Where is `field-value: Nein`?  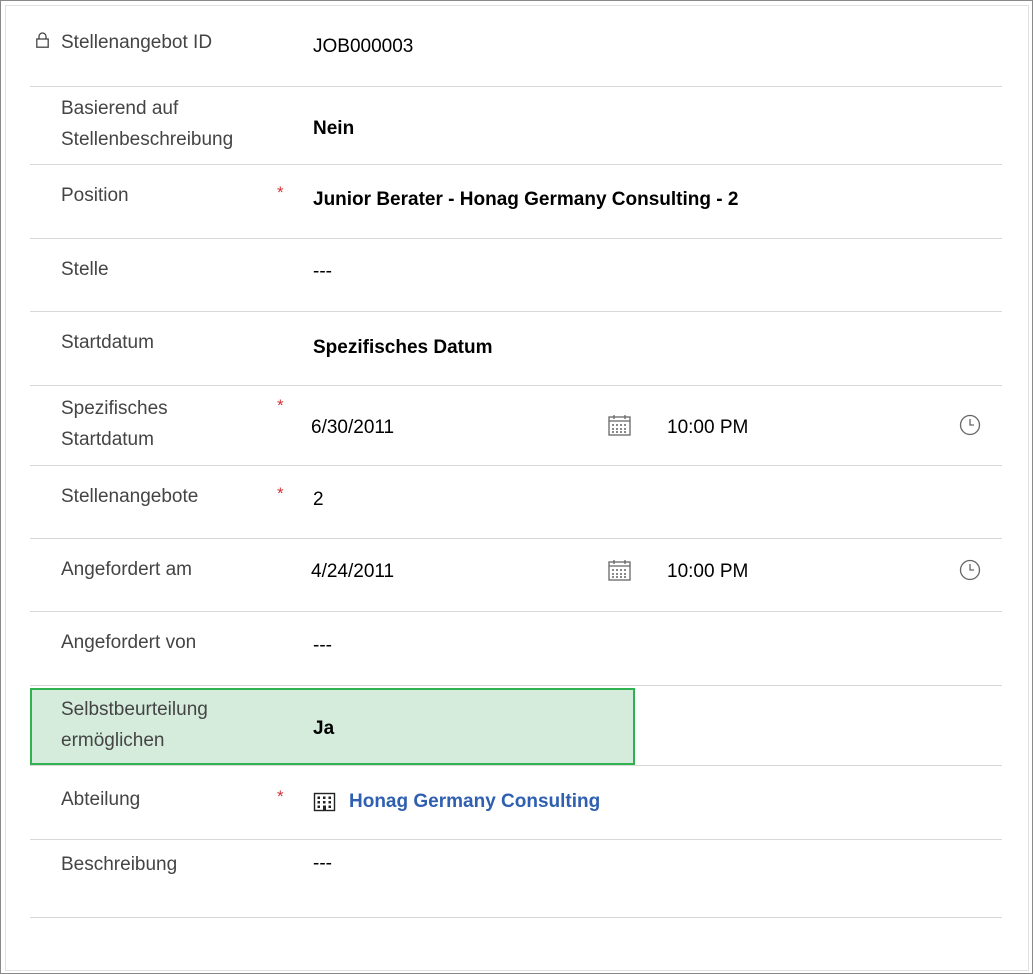
field-value: Nein is located at coordinates (333, 129).